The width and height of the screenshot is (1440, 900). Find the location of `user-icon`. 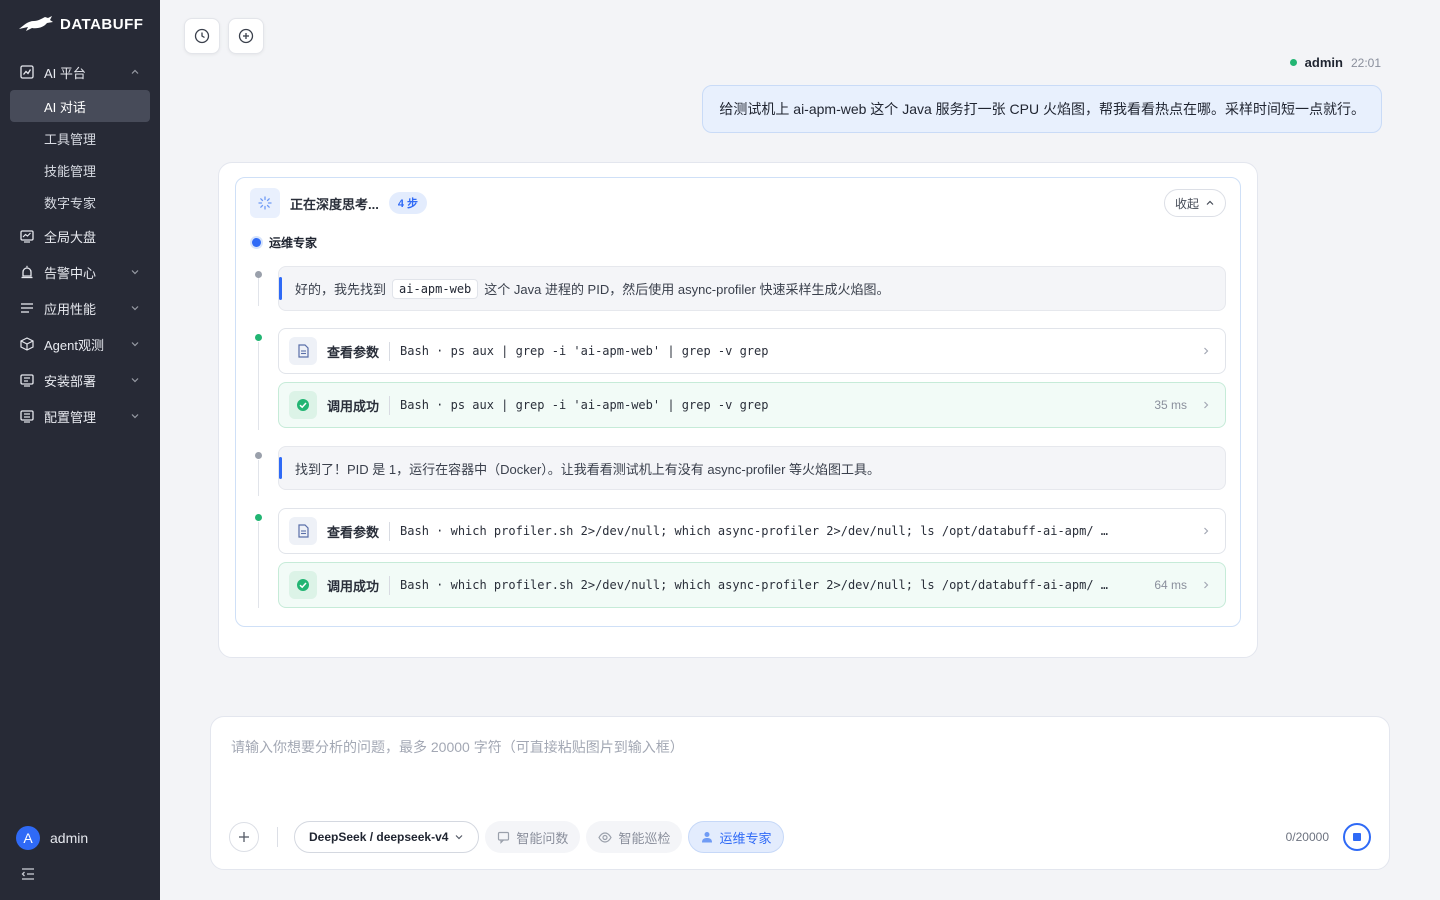

user-icon is located at coordinates (707, 837).